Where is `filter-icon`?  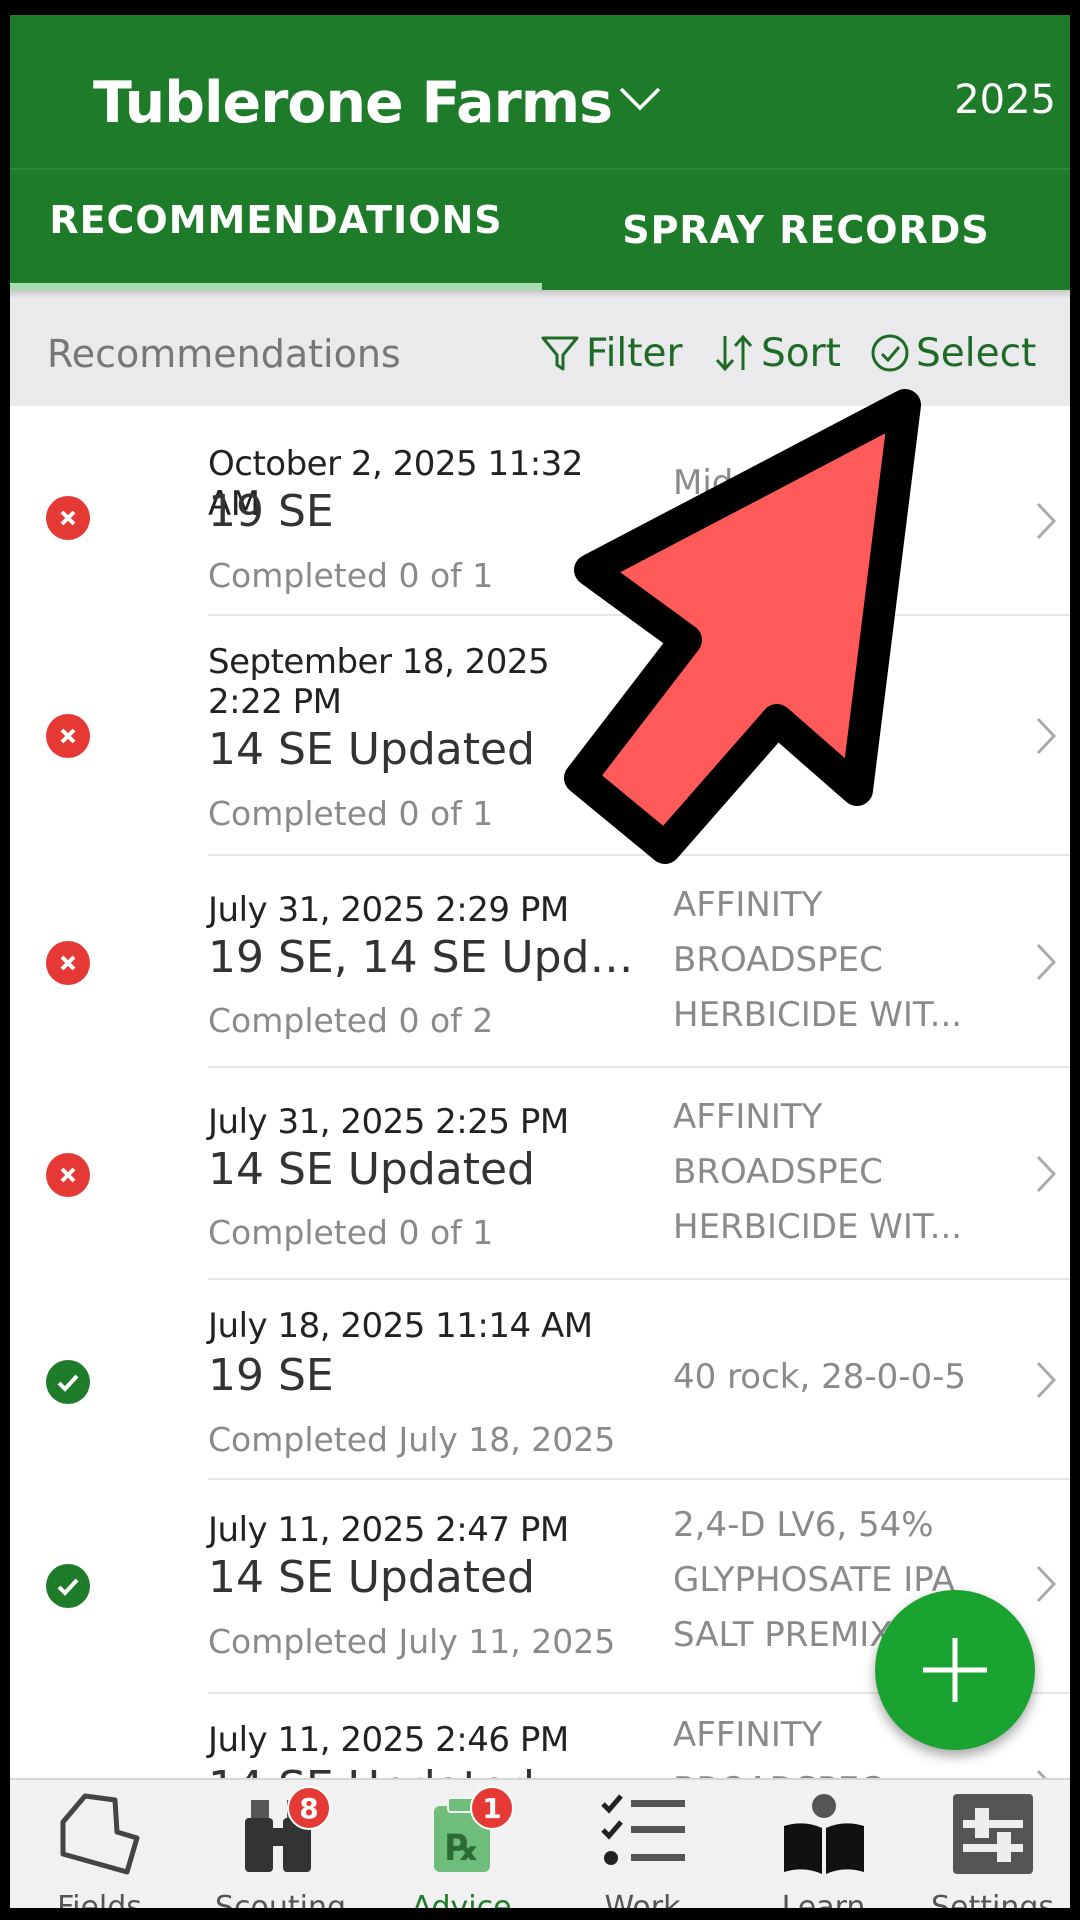
filter-icon is located at coordinates (560, 353).